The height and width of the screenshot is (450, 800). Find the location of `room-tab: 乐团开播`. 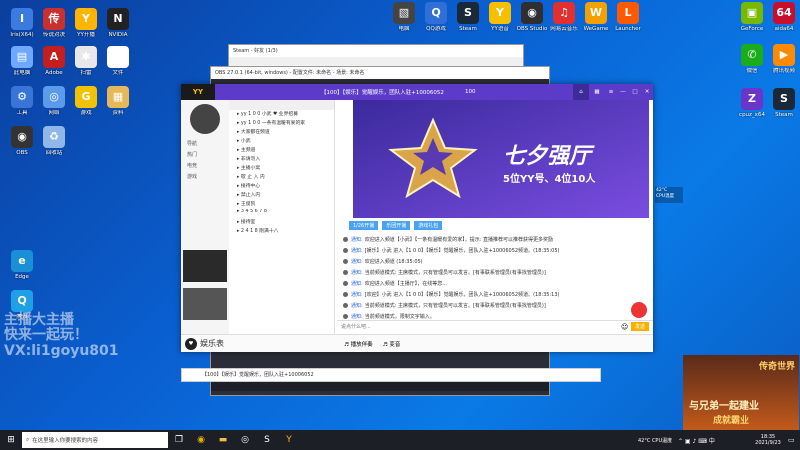

room-tab: 乐团开播 is located at coordinates (396, 225).